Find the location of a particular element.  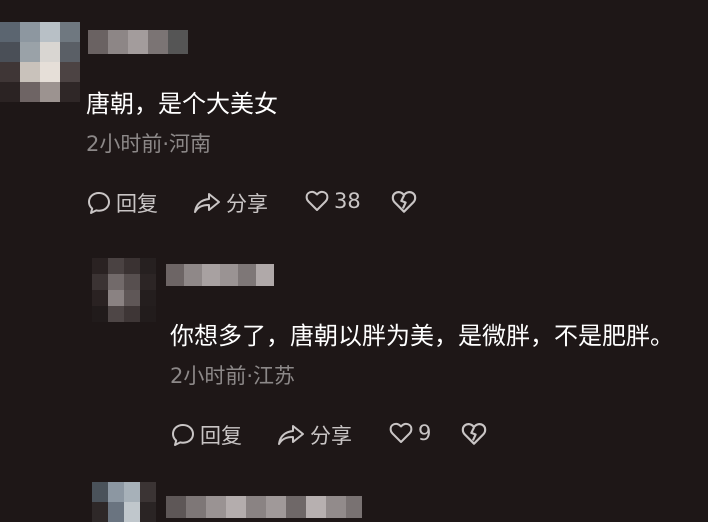

username-blurred is located at coordinates (138, 42).